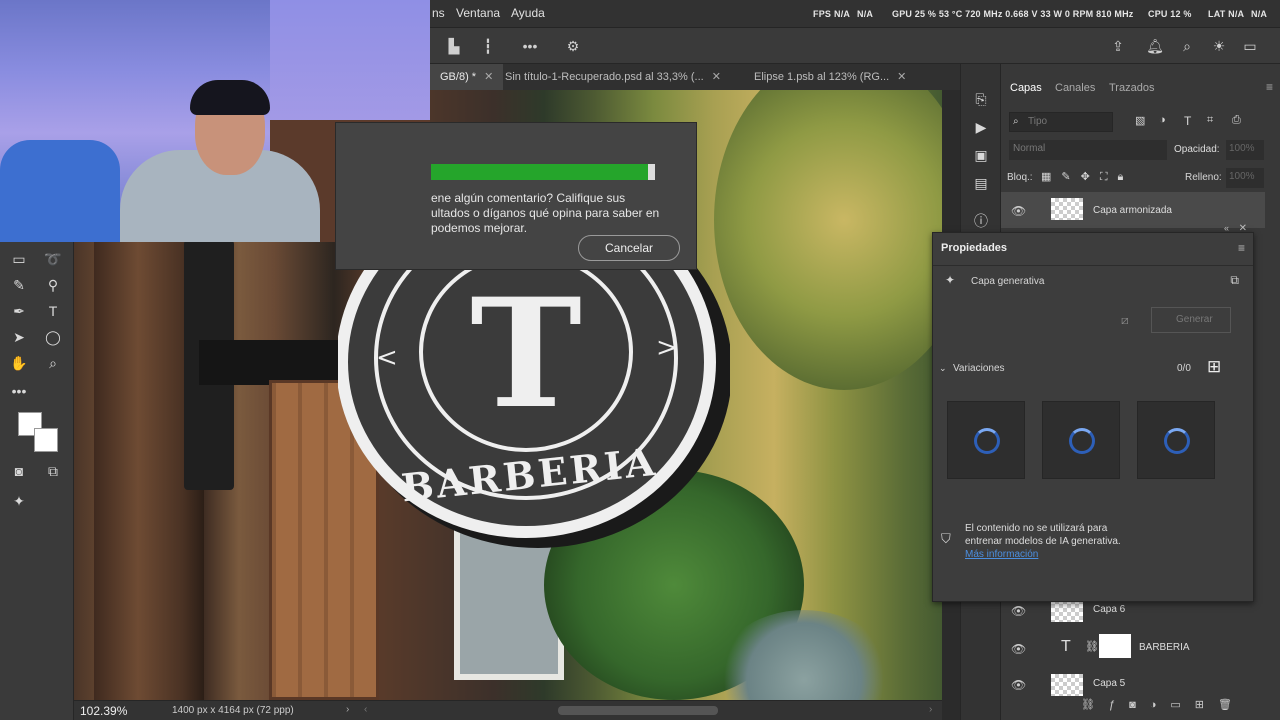 The height and width of the screenshot is (720, 1280). Describe the element at coordinates (1245, 178) in the screenshot. I see `fill-input: 100%` at that location.